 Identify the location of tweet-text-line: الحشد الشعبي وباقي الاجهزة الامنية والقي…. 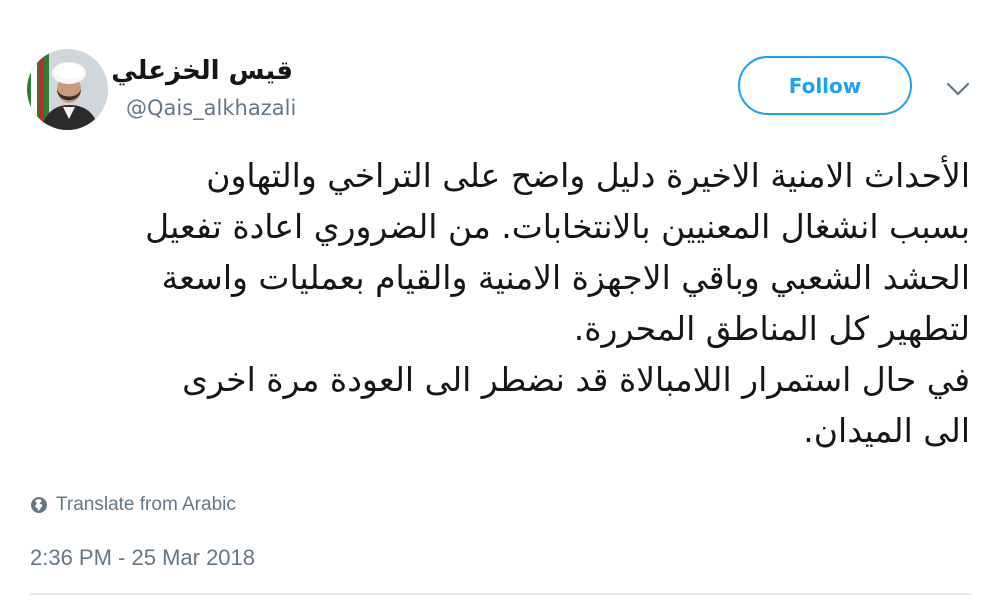
(565, 277).